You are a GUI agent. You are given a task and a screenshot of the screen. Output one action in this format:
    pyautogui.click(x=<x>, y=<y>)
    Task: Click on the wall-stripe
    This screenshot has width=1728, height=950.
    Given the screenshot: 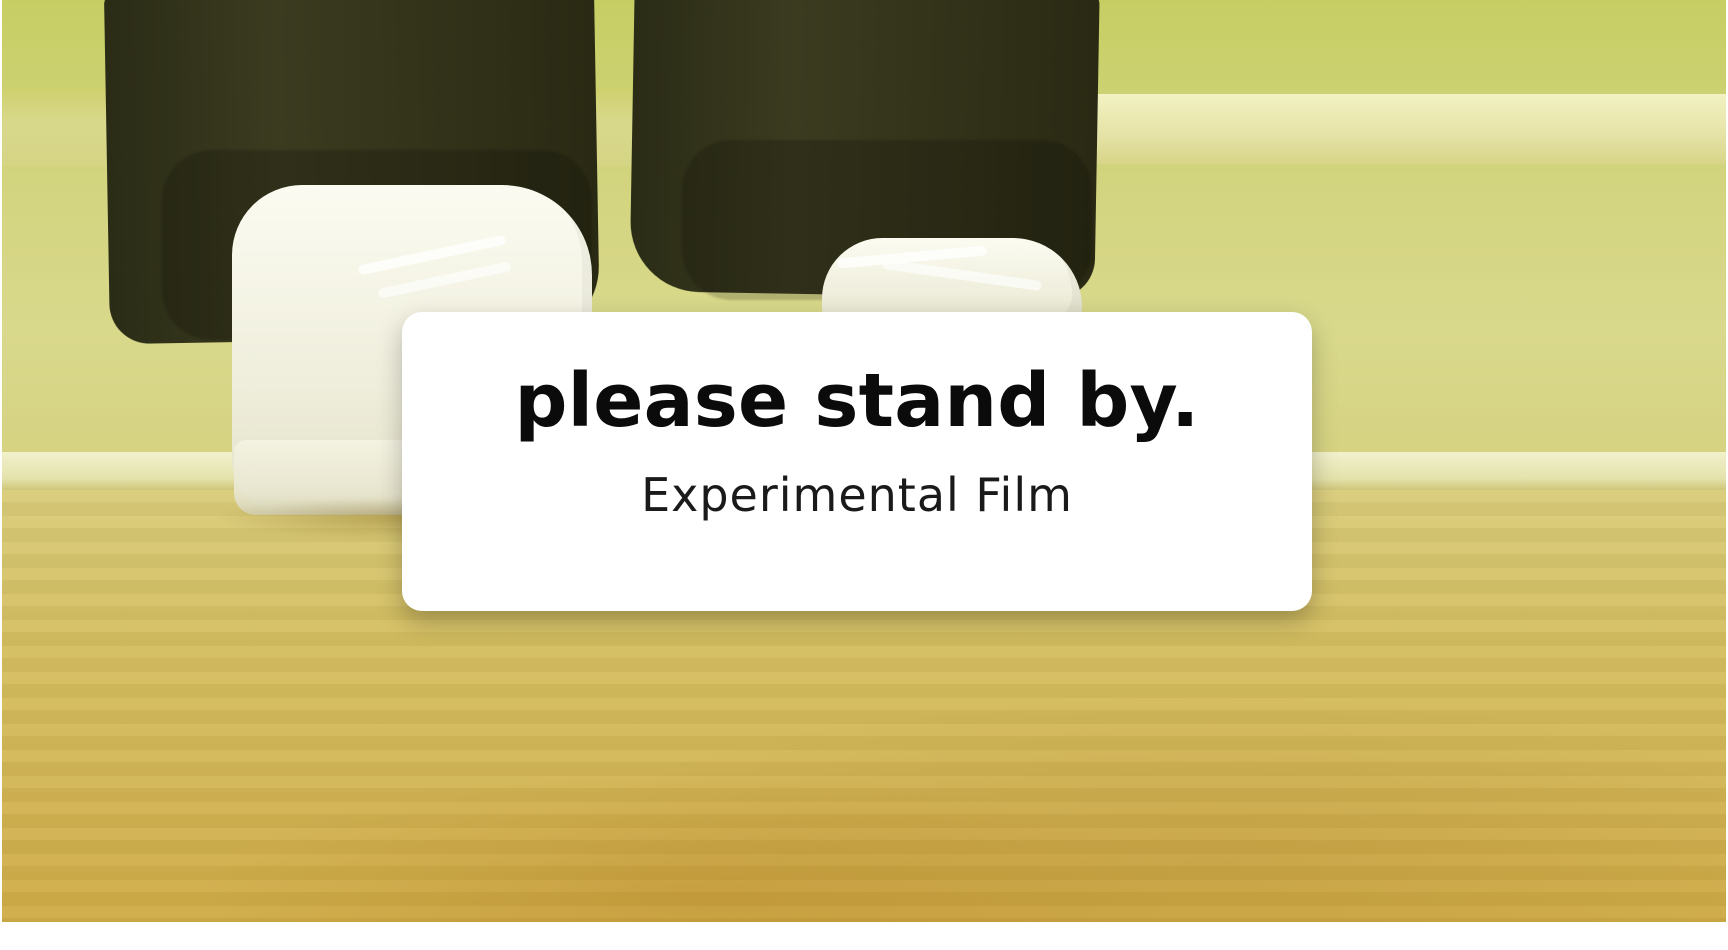 What is the action you would take?
    pyautogui.click(x=1364, y=129)
    